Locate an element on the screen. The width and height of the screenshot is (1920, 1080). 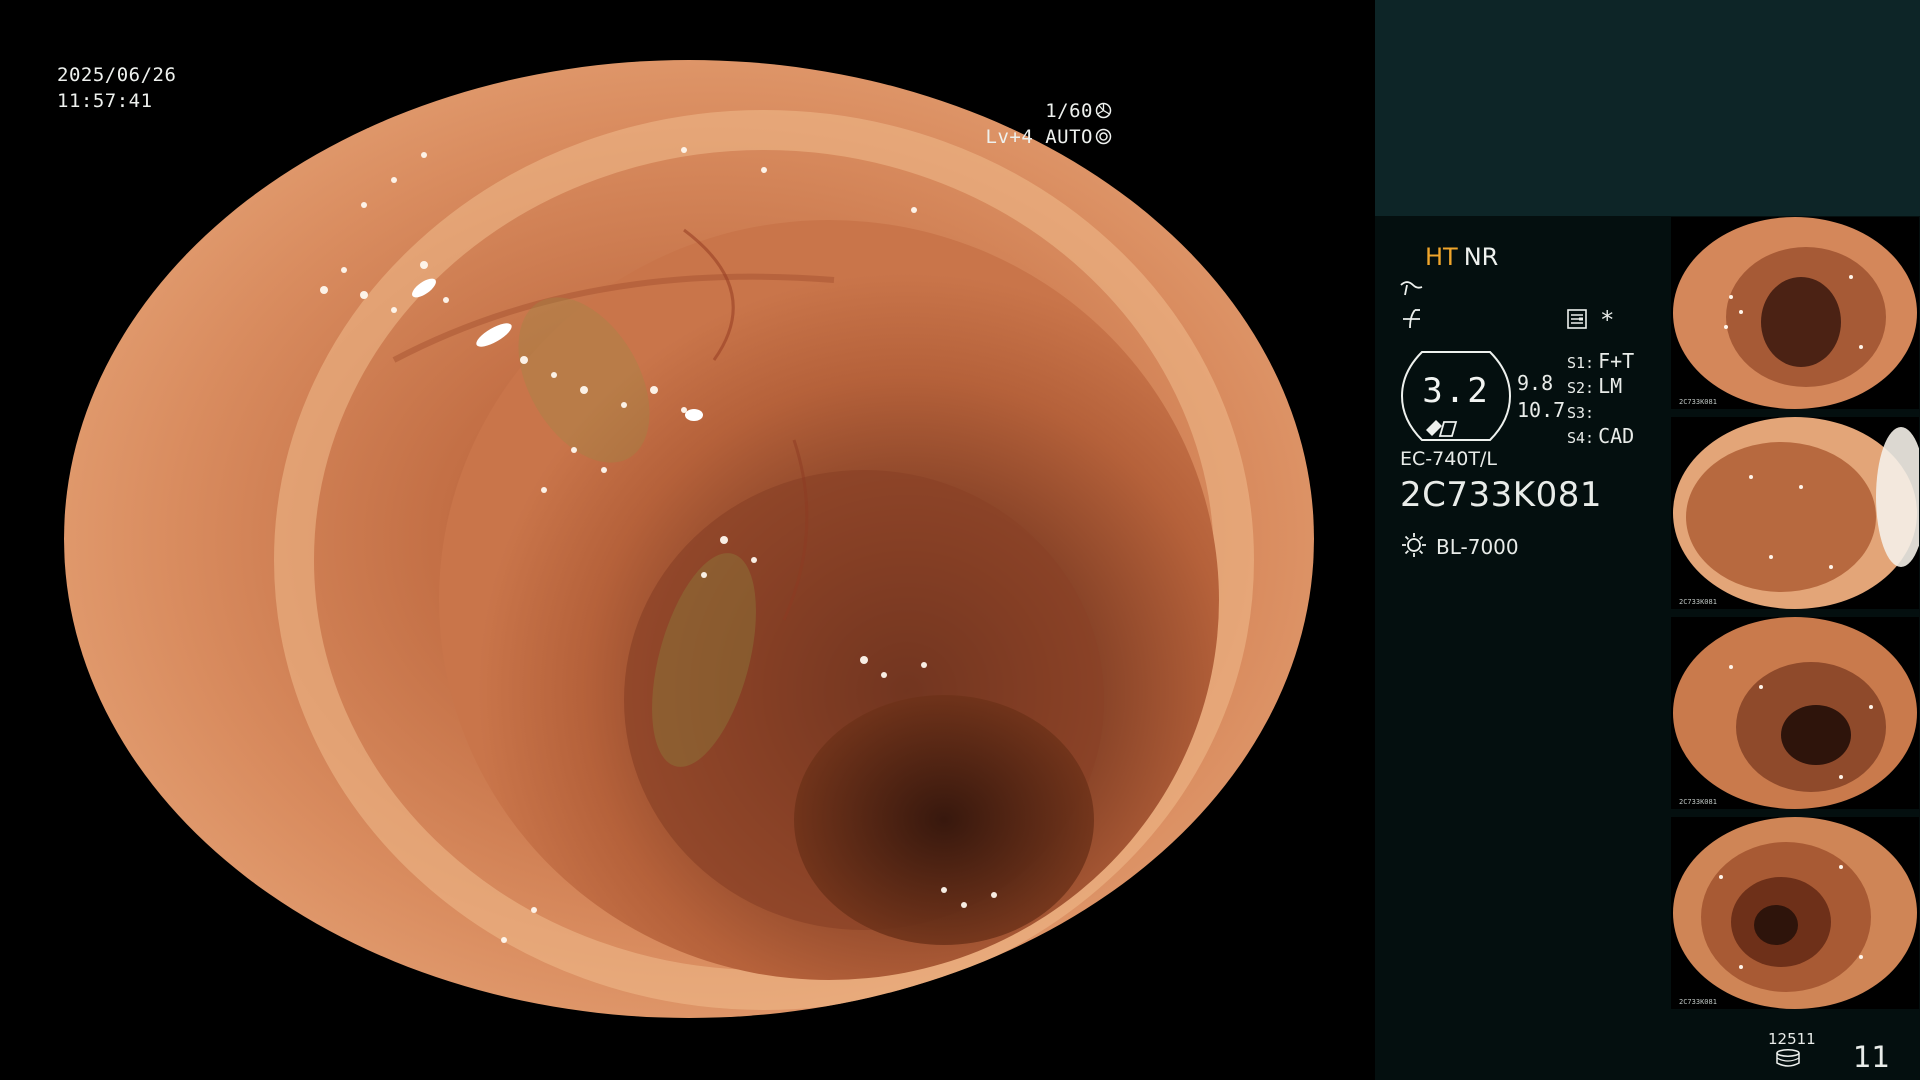
mode-nr-label: NR is located at coordinates (1481, 257).